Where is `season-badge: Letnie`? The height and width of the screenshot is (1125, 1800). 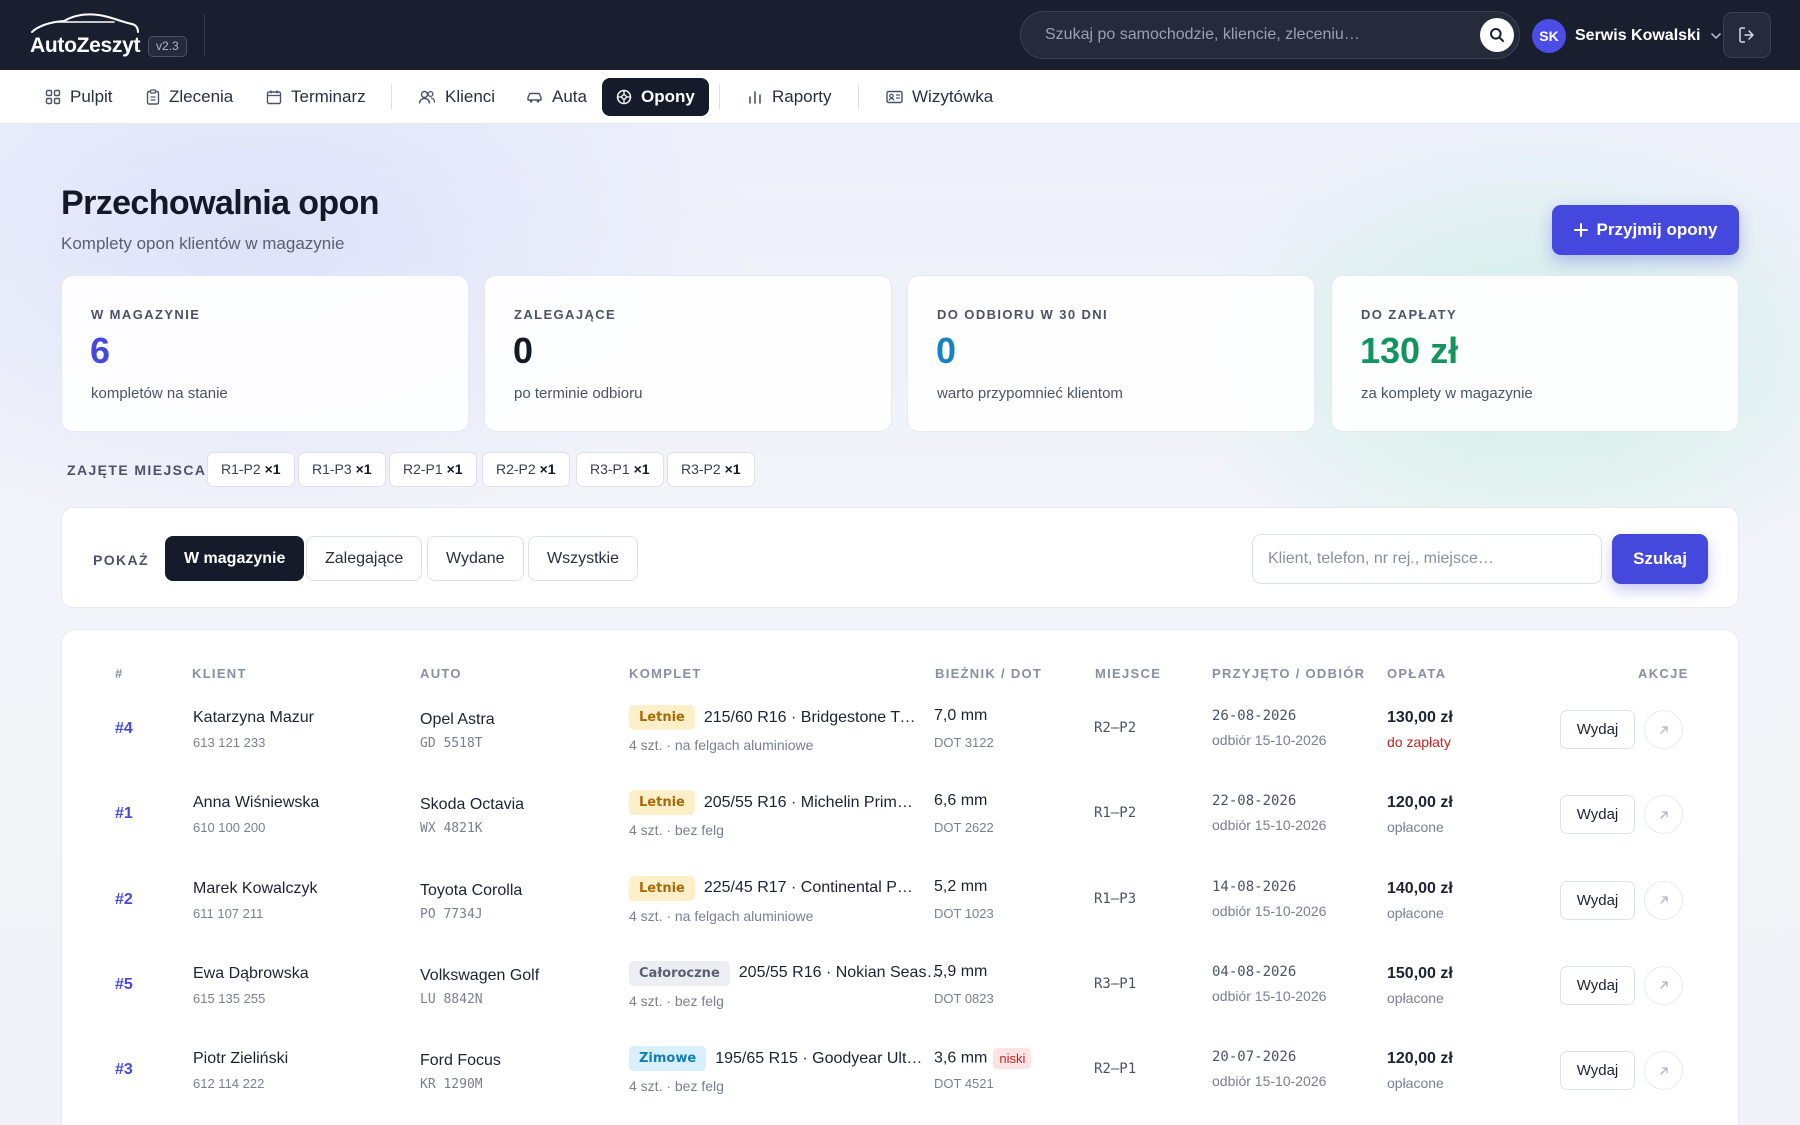
season-badge: Letnie is located at coordinates (662, 888).